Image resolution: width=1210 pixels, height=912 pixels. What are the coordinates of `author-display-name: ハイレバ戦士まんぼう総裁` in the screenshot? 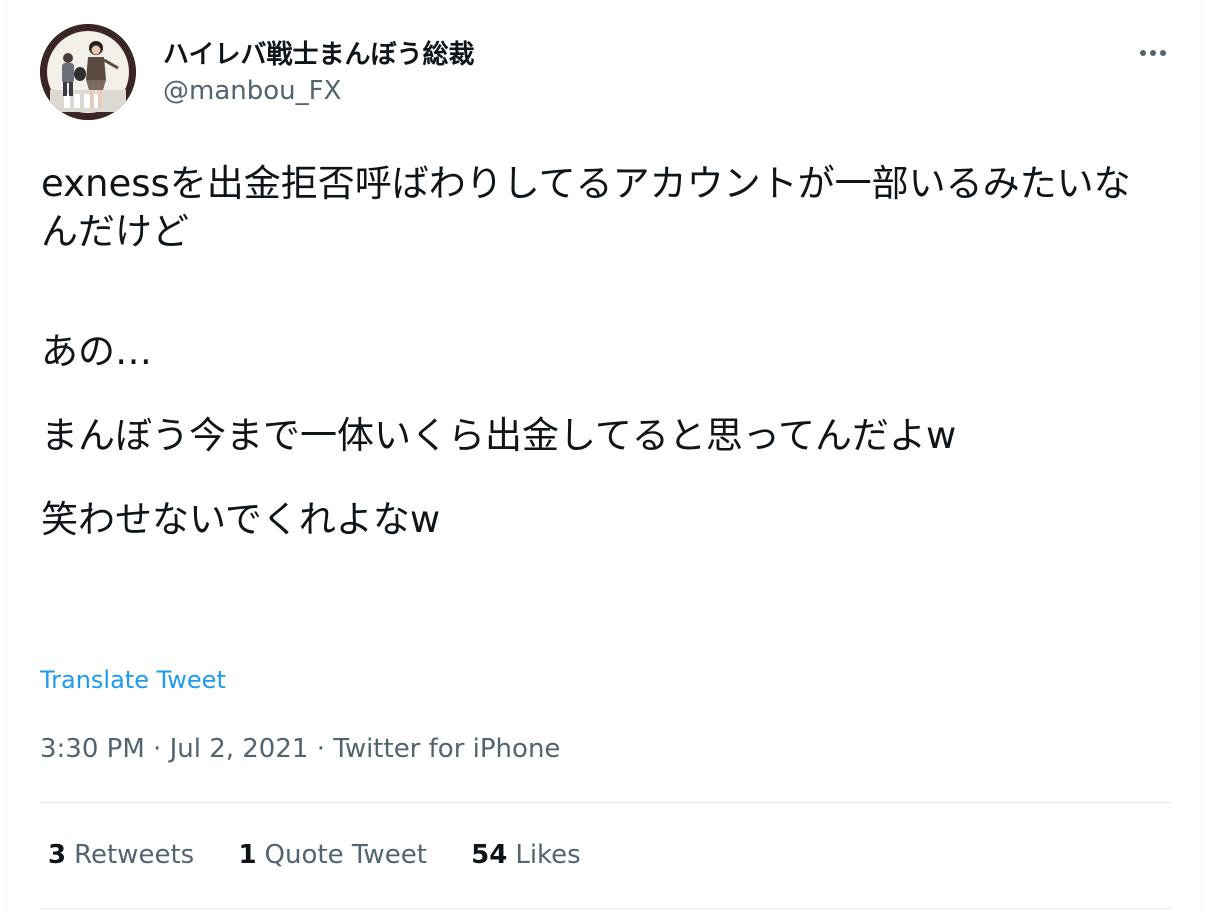 It's located at (318, 52).